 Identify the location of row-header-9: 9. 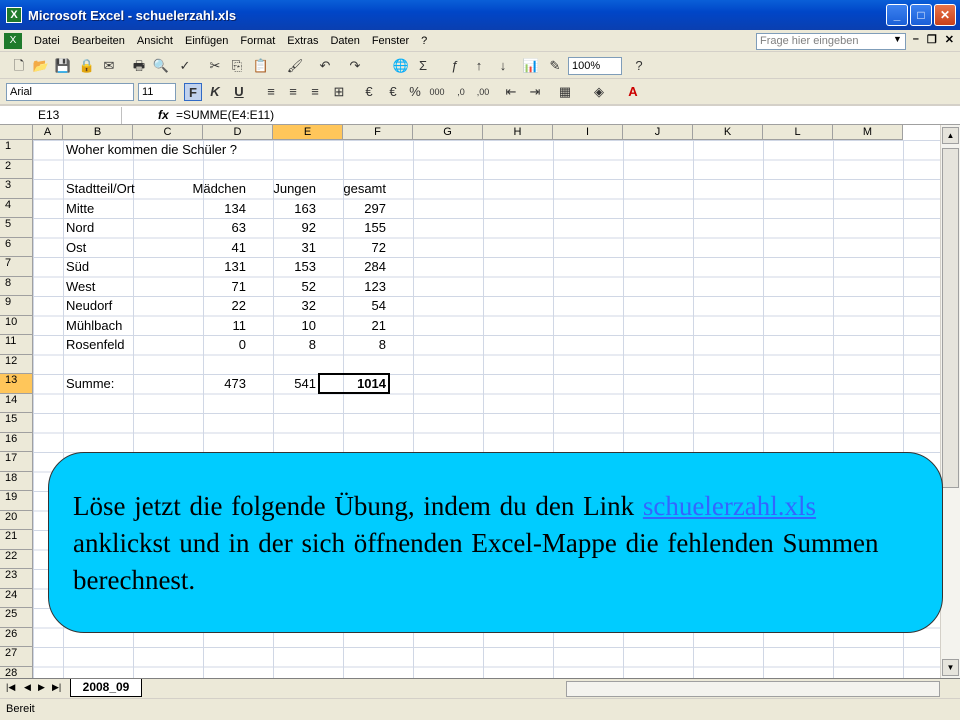
(16, 306).